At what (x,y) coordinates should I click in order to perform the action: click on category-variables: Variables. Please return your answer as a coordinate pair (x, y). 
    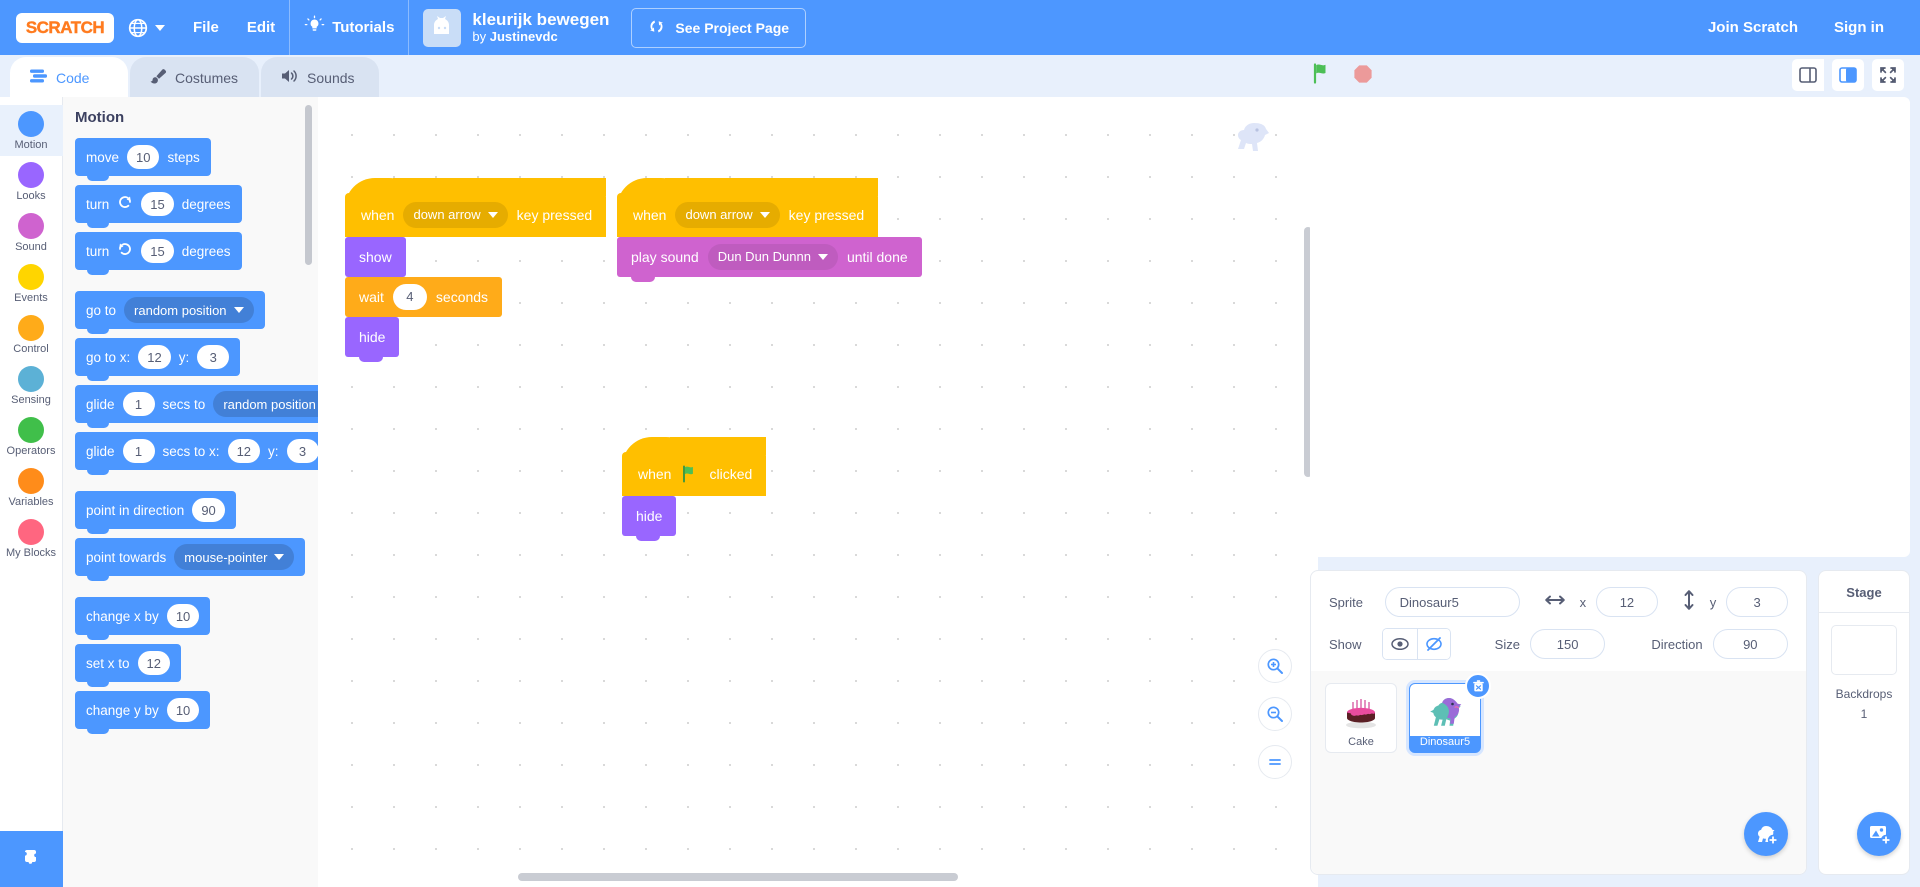
    Looking at the image, I should click on (31, 487).